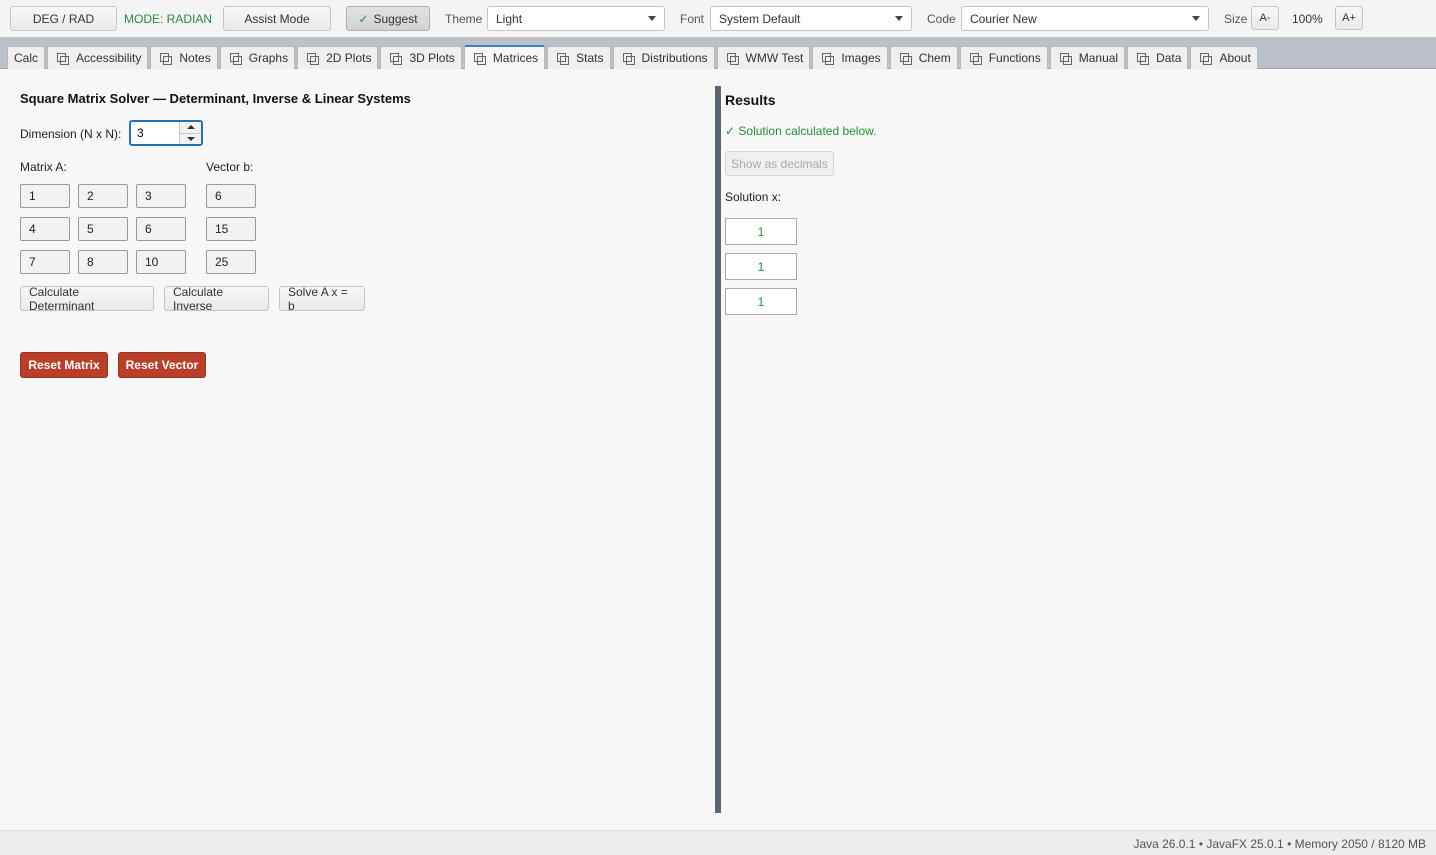  I want to click on calculate-inverse-button: Calculate Inverse, so click(216, 299).